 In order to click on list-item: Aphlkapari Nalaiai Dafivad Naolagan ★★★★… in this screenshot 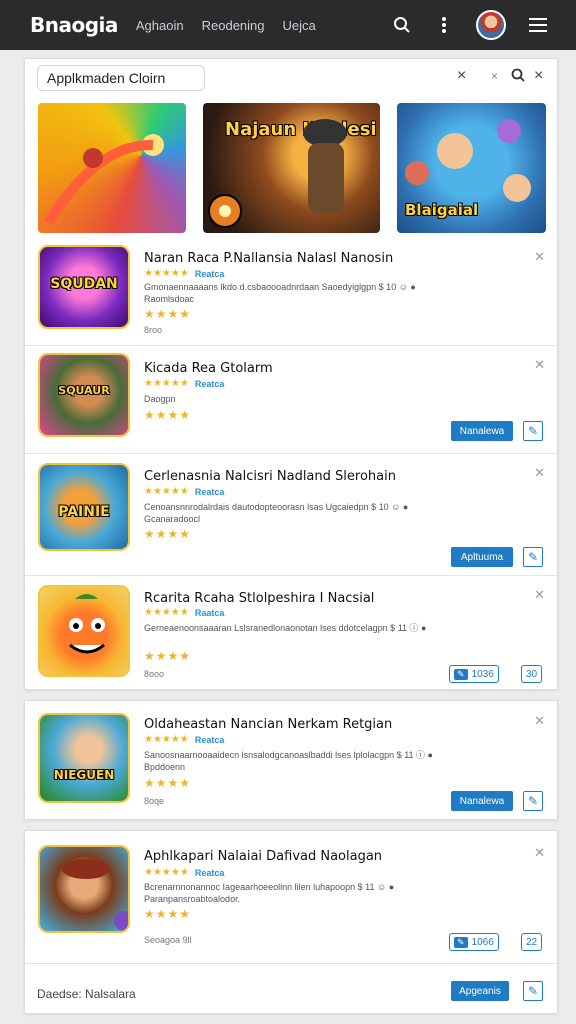, I will do `click(291, 901)`.